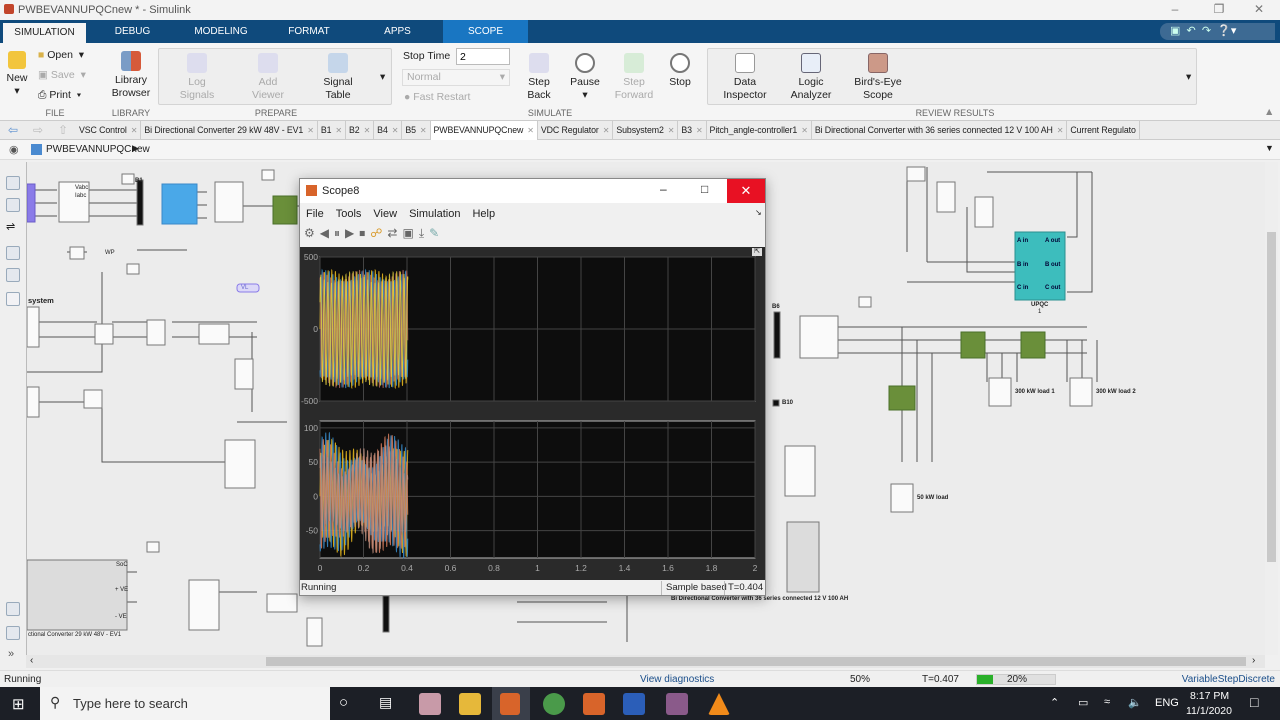 This screenshot has width=1280, height=720. I want to click on menu-simulation: Simulation, so click(434, 214).